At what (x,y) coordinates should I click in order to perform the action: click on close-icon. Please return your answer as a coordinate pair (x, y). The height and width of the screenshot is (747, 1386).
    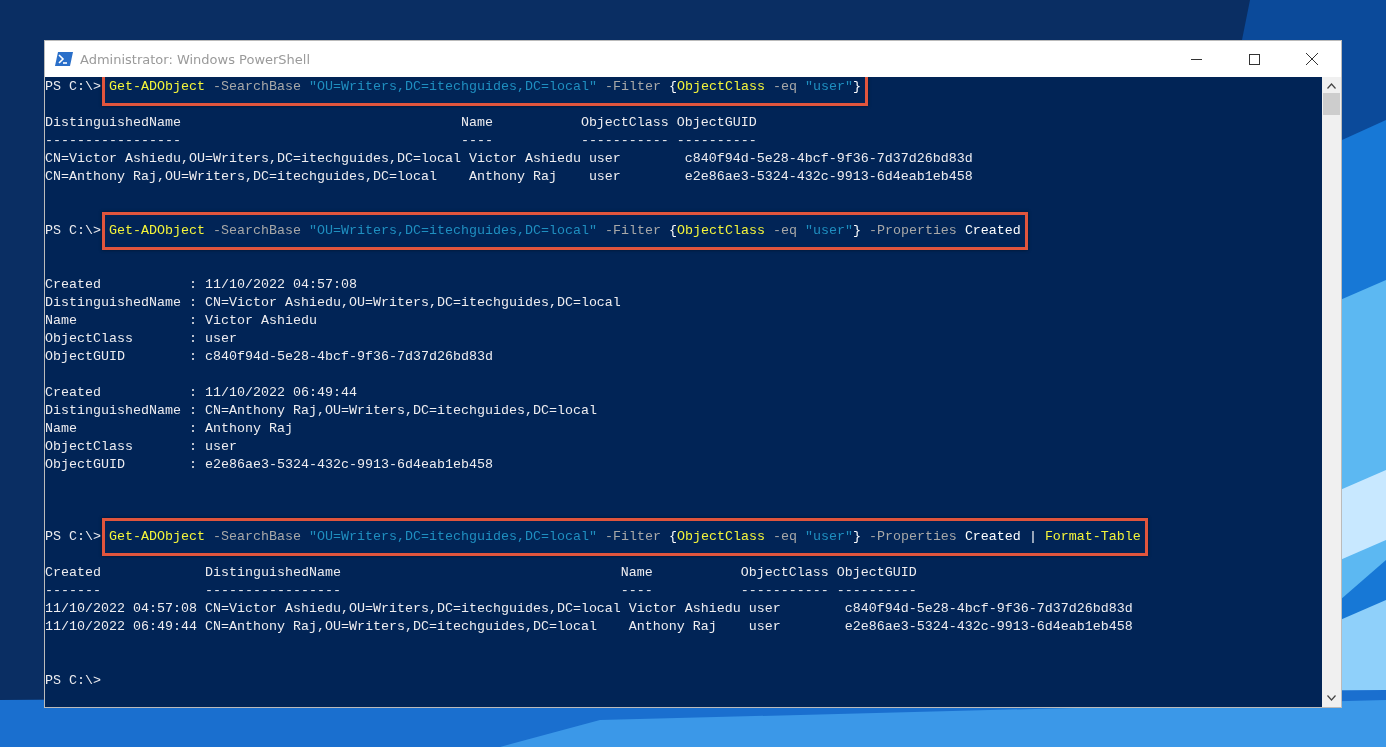
    Looking at the image, I should click on (1312, 59).